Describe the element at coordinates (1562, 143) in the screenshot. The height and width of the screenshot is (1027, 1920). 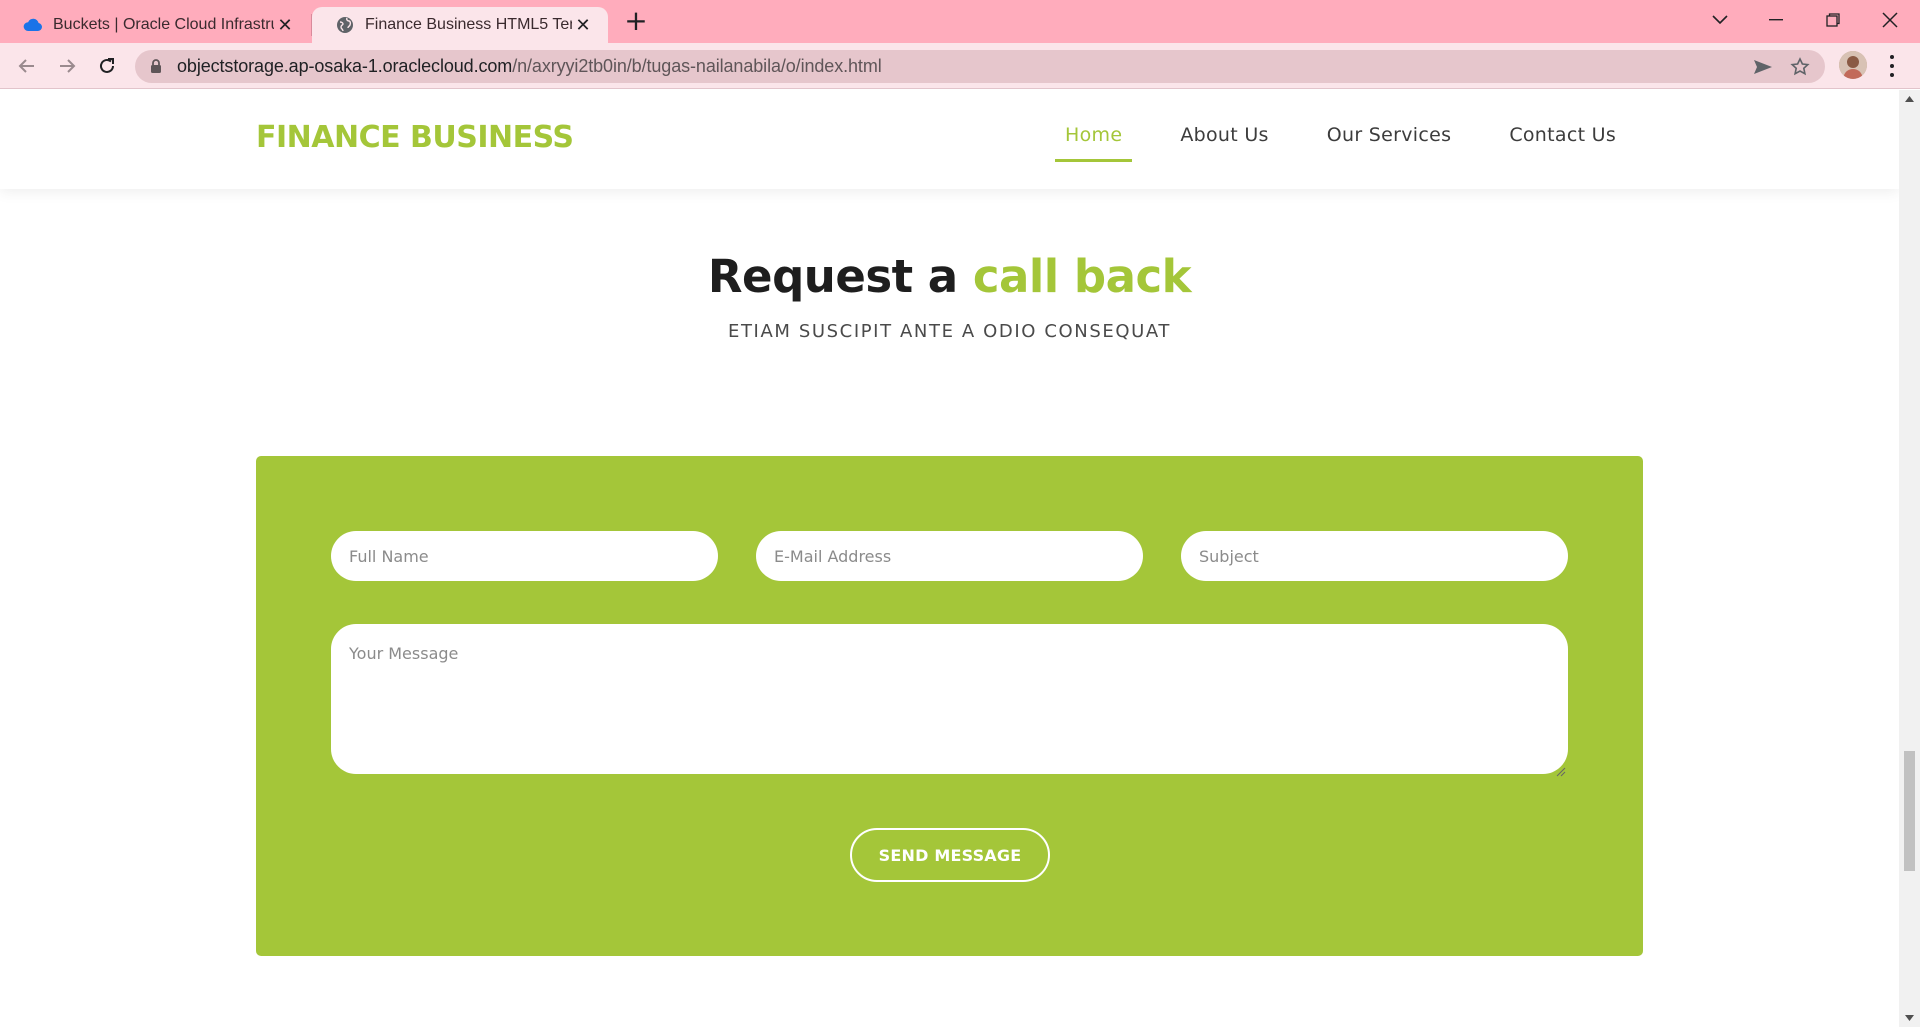
I see `nav-contact-us: Contact Us` at that location.